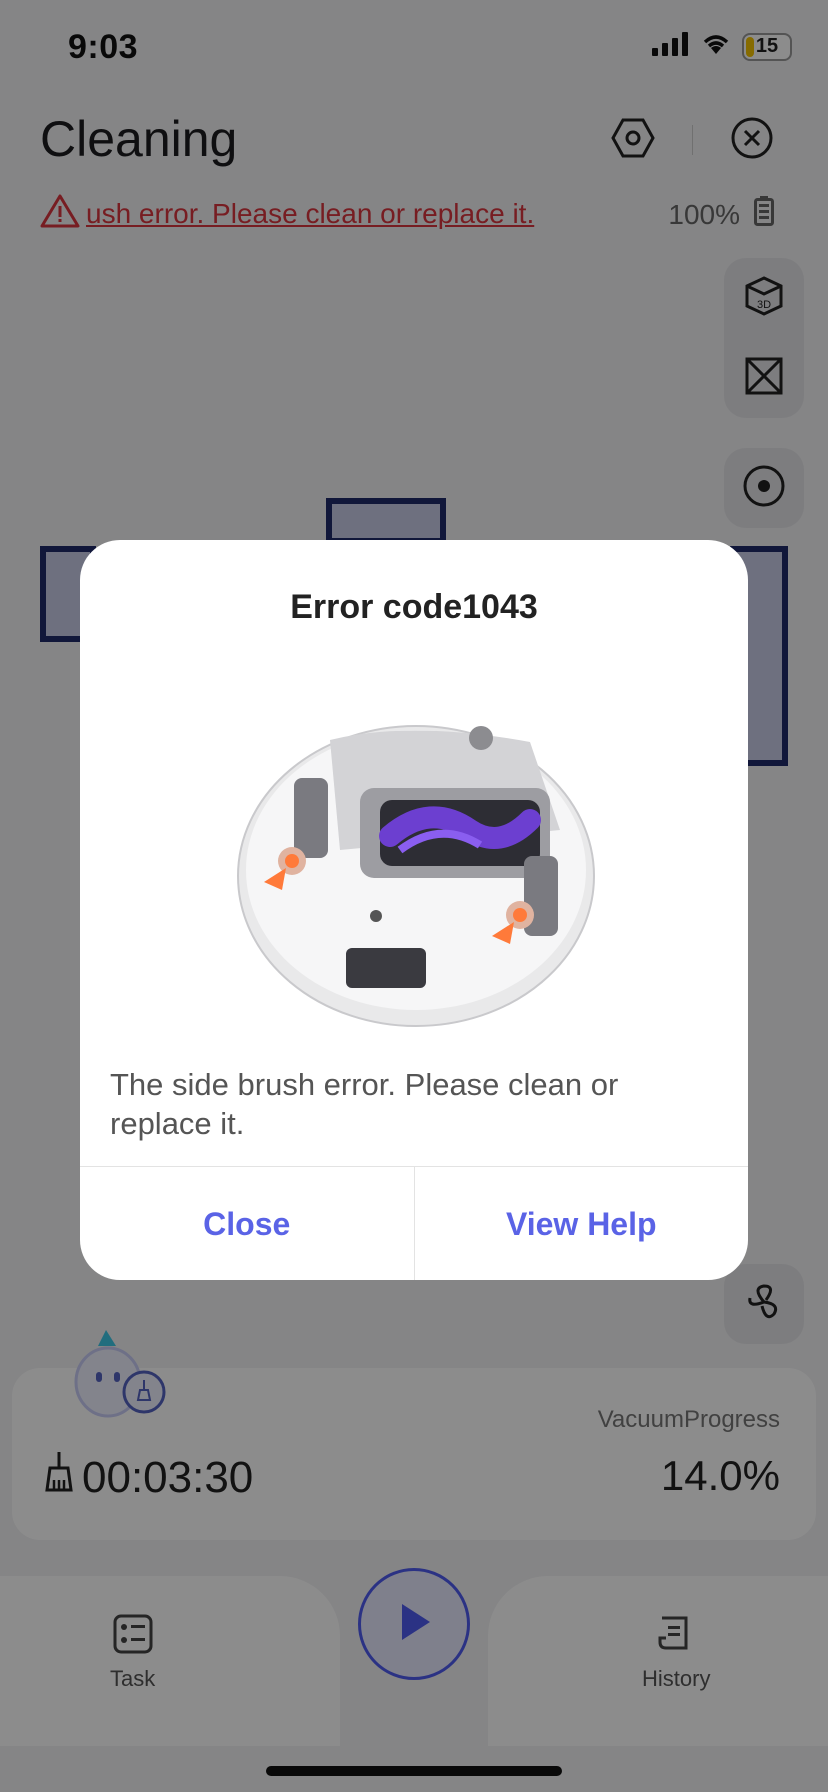  I want to click on dialog-actions: Close View Help, so click(414, 1223).